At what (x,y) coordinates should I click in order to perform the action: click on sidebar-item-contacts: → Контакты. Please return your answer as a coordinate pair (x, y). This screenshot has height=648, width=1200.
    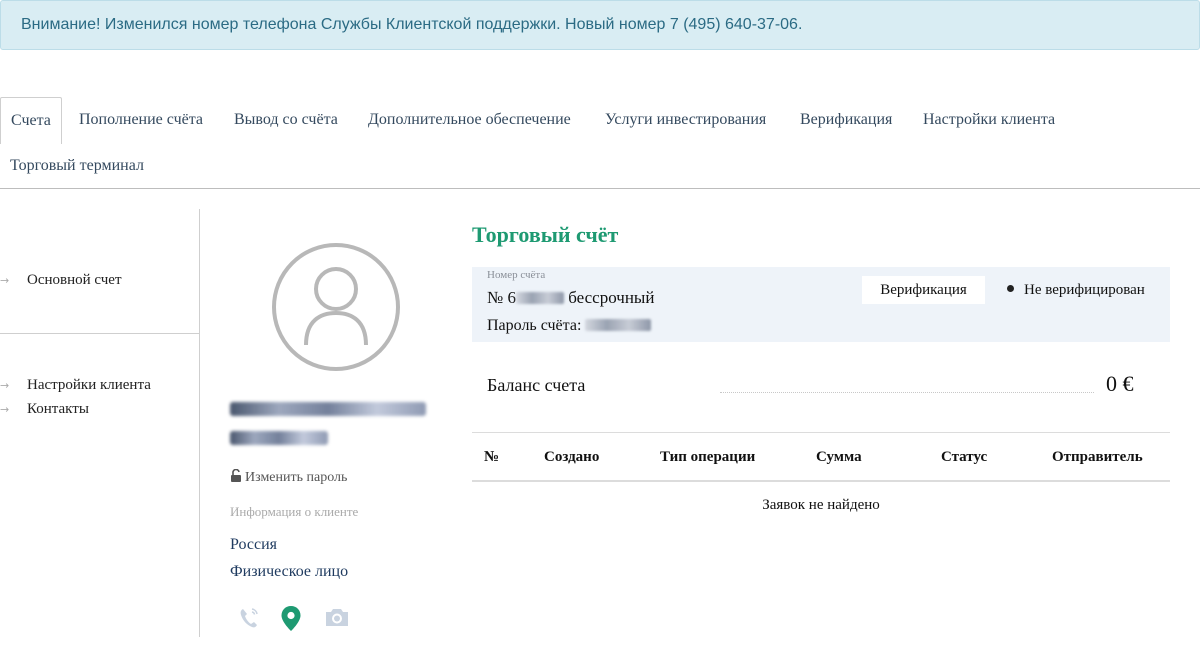
    Looking at the image, I should click on (44, 409).